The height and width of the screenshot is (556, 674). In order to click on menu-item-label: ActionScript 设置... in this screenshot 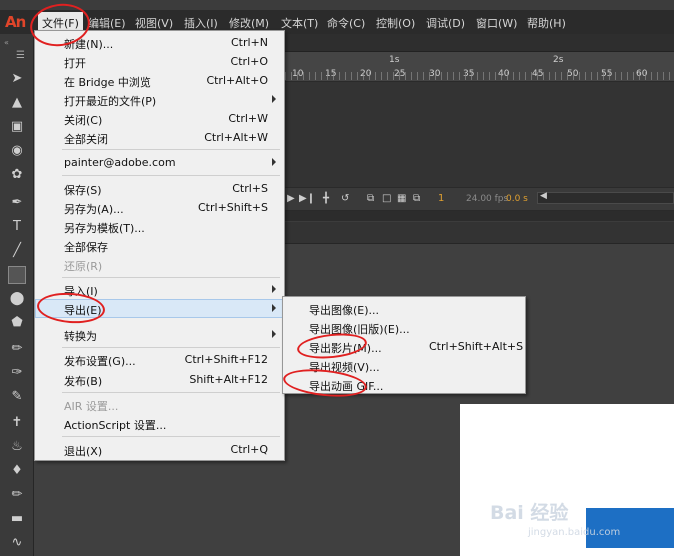, I will do `click(115, 425)`.